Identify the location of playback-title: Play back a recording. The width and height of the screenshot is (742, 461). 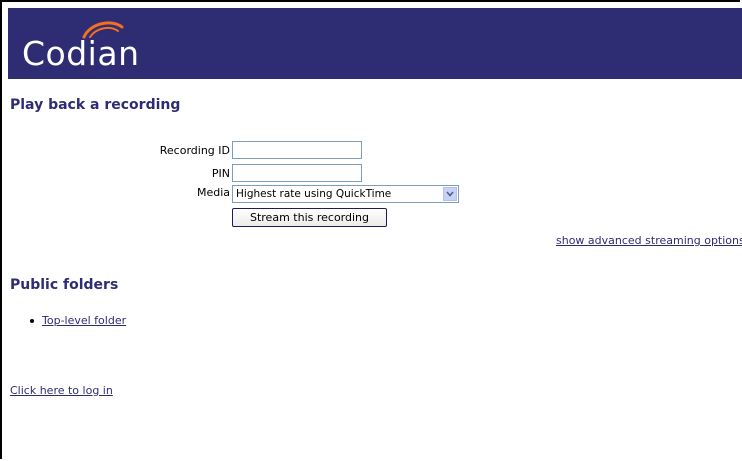
(95, 105).